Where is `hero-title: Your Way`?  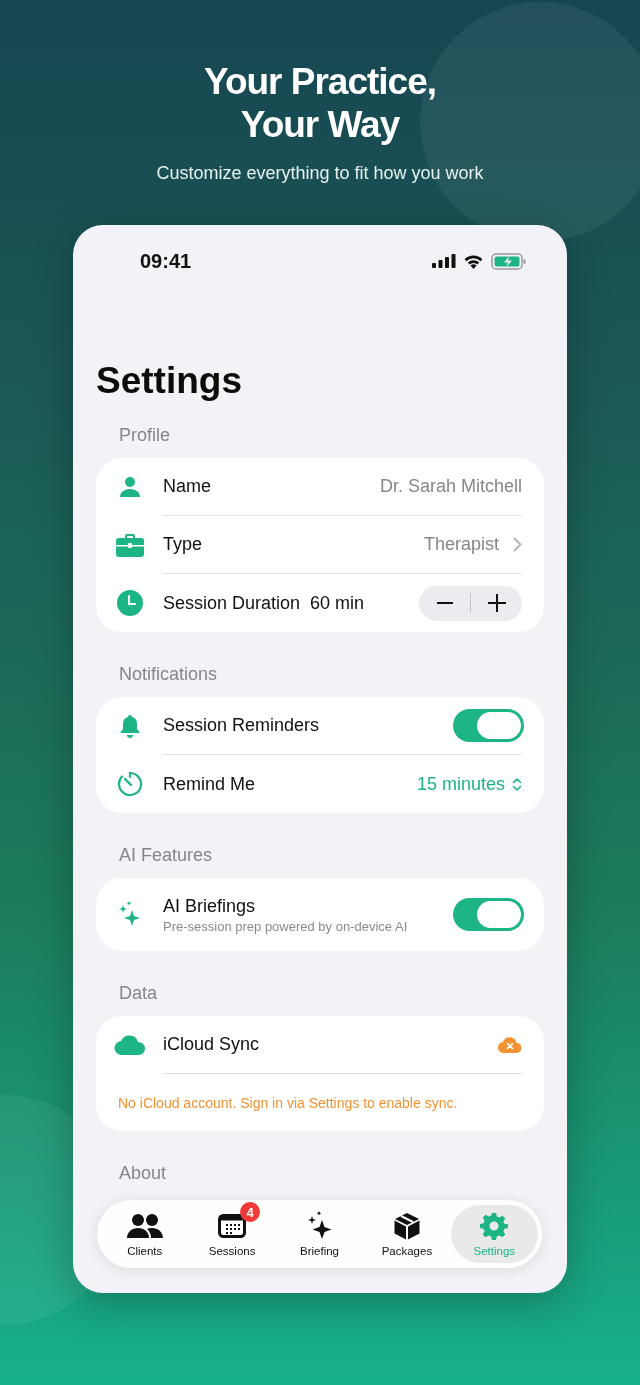
hero-title: Your Way is located at coordinates (320, 124).